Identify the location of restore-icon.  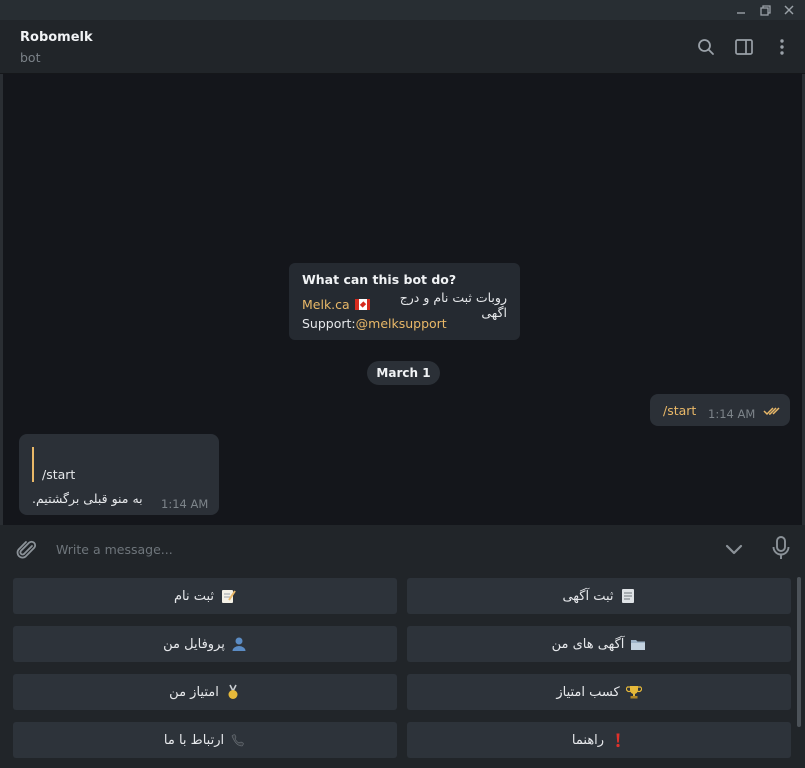
(765, 10).